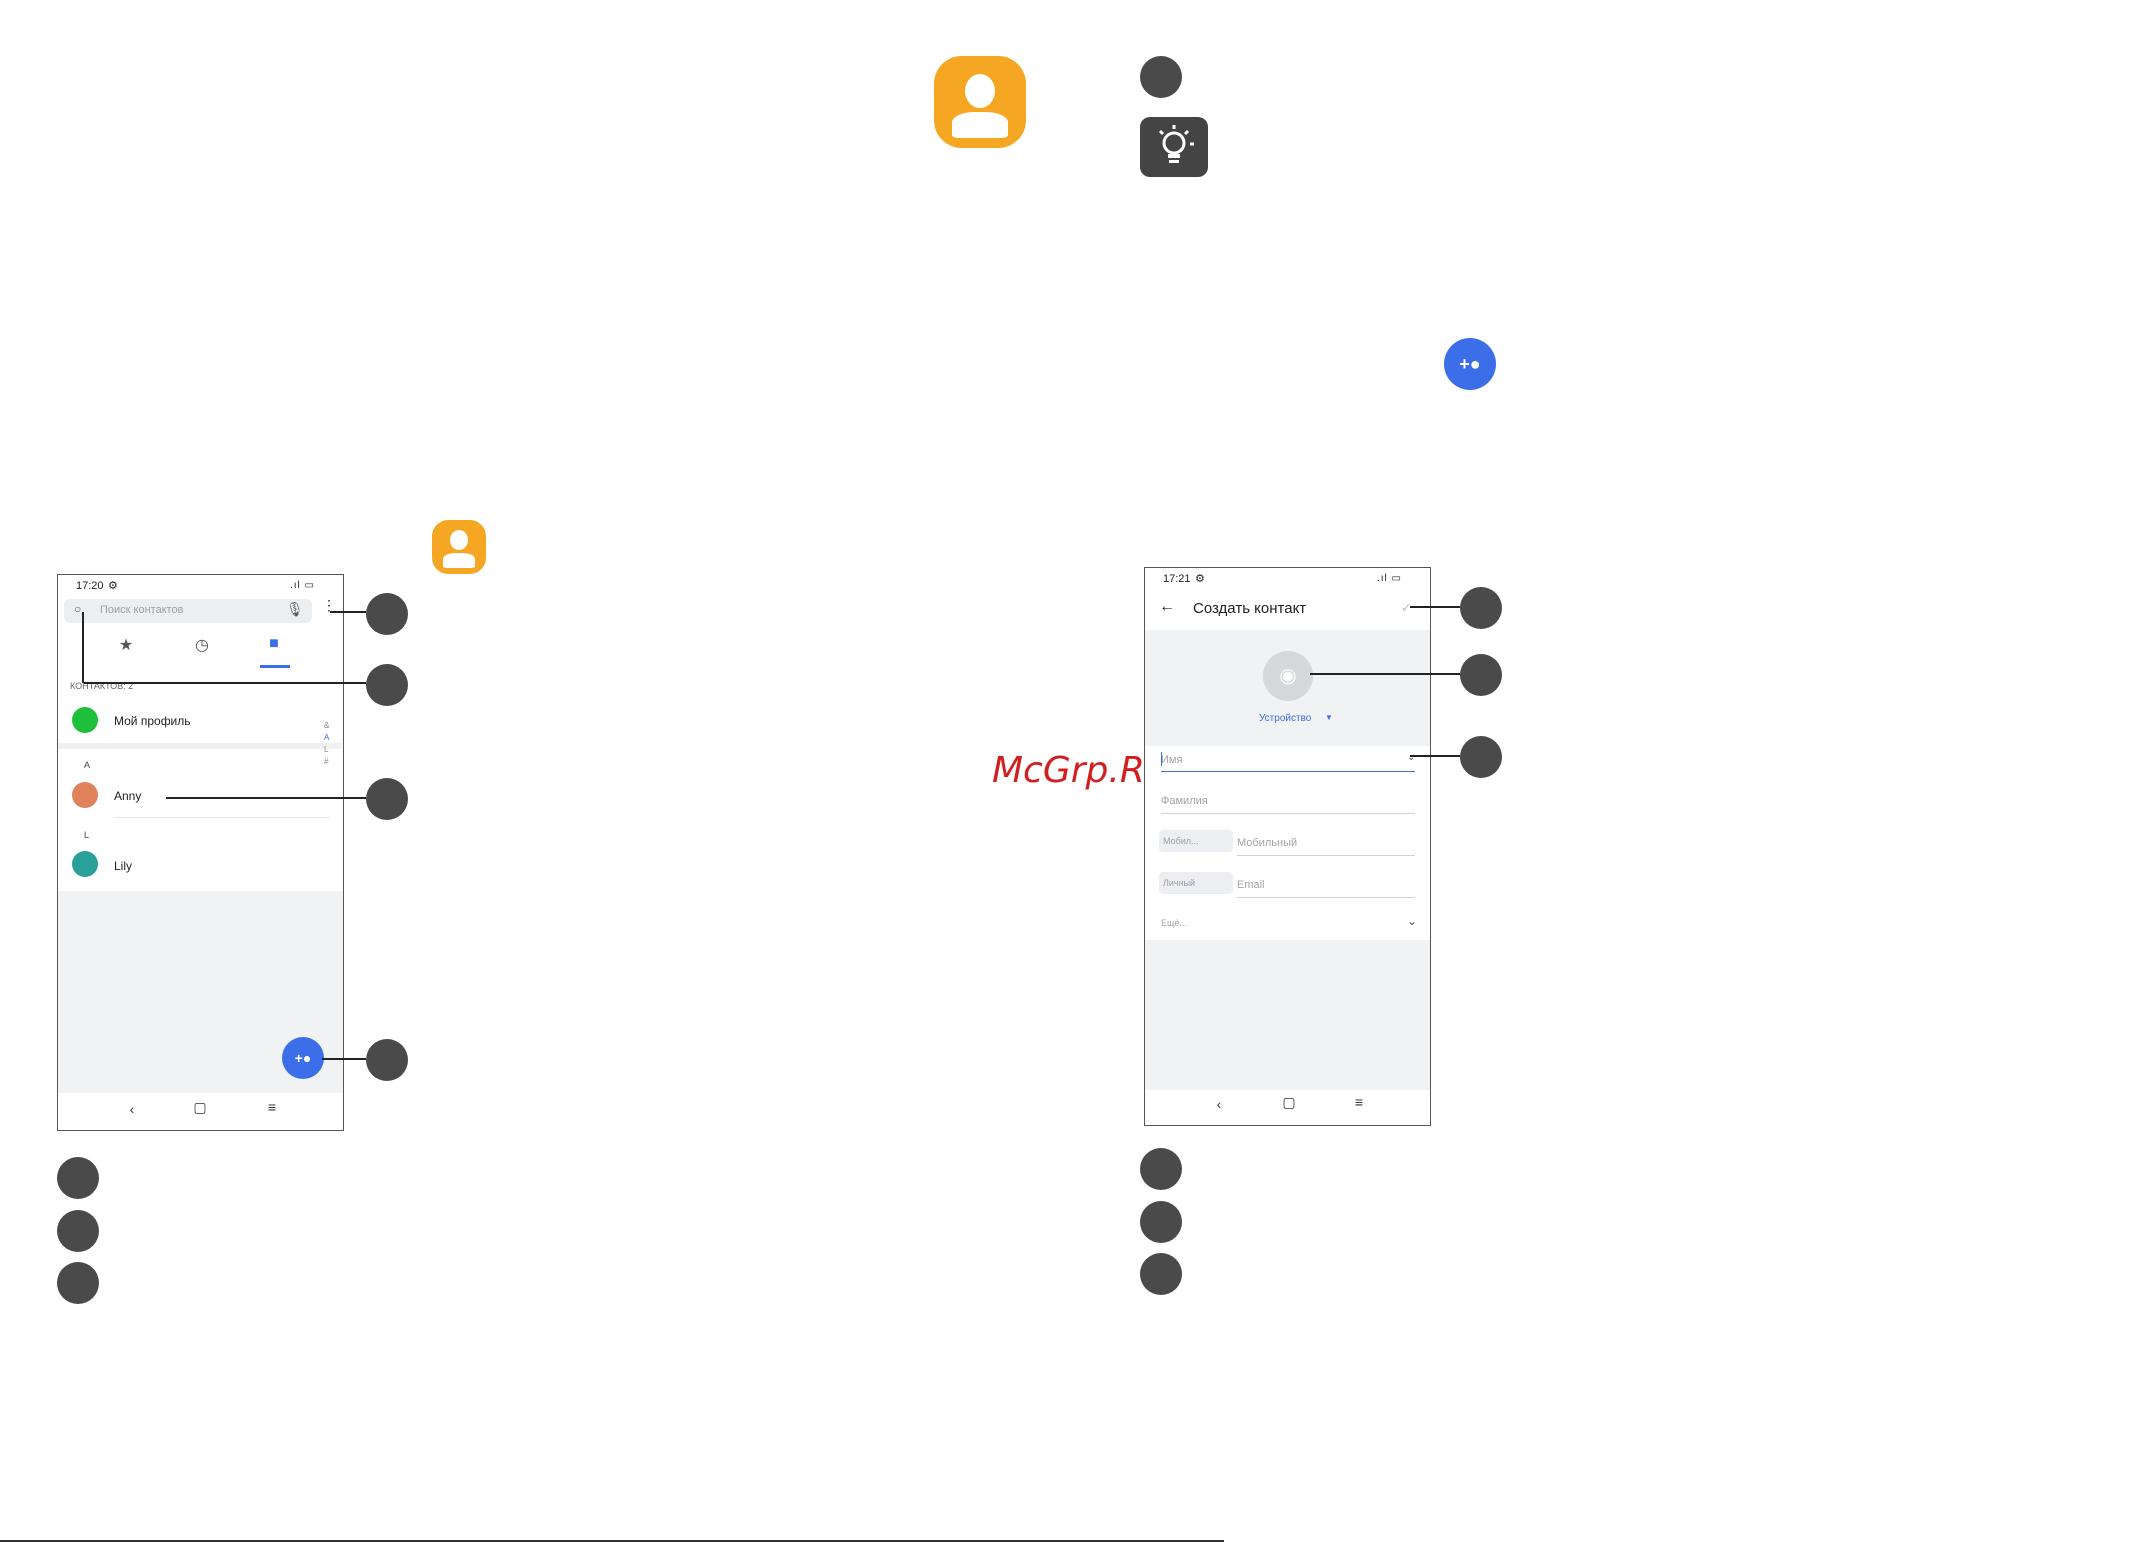 The image size is (2155, 1542). Describe the element at coordinates (1411, 757) in the screenshot. I see `expand-name-icon: ⌄` at that location.